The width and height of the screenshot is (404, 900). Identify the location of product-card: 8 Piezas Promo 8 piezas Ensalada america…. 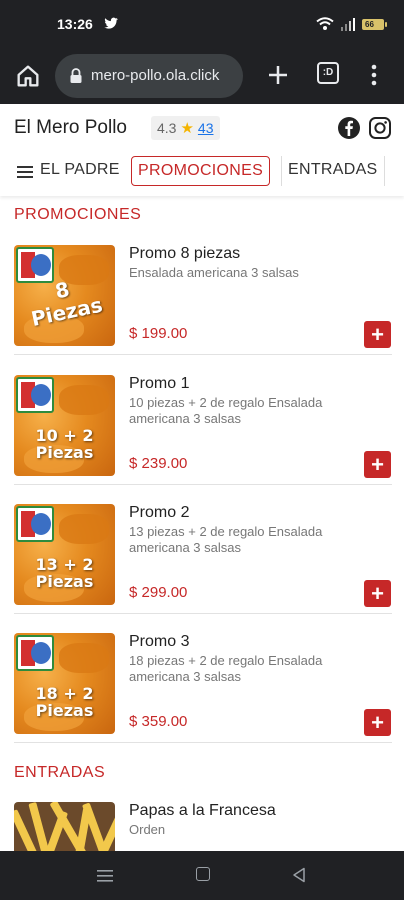
(203, 300).